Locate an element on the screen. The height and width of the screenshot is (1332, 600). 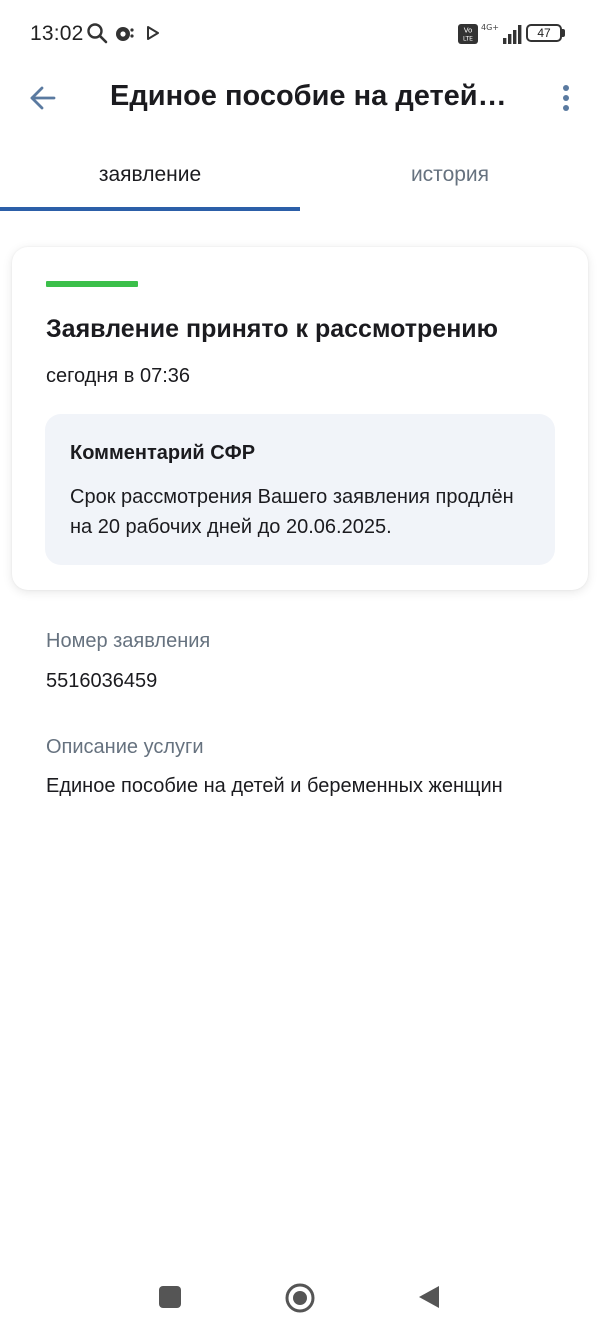
svg-text: LTE is located at coordinates (468, 39).